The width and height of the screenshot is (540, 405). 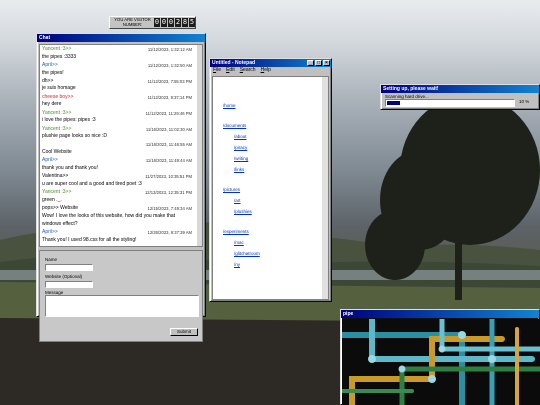 What do you see at coordinates (168, 145) in the screenshot?
I see `chat-timestamp: 11/16/2023, 11:46:55 AM` at bounding box center [168, 145].